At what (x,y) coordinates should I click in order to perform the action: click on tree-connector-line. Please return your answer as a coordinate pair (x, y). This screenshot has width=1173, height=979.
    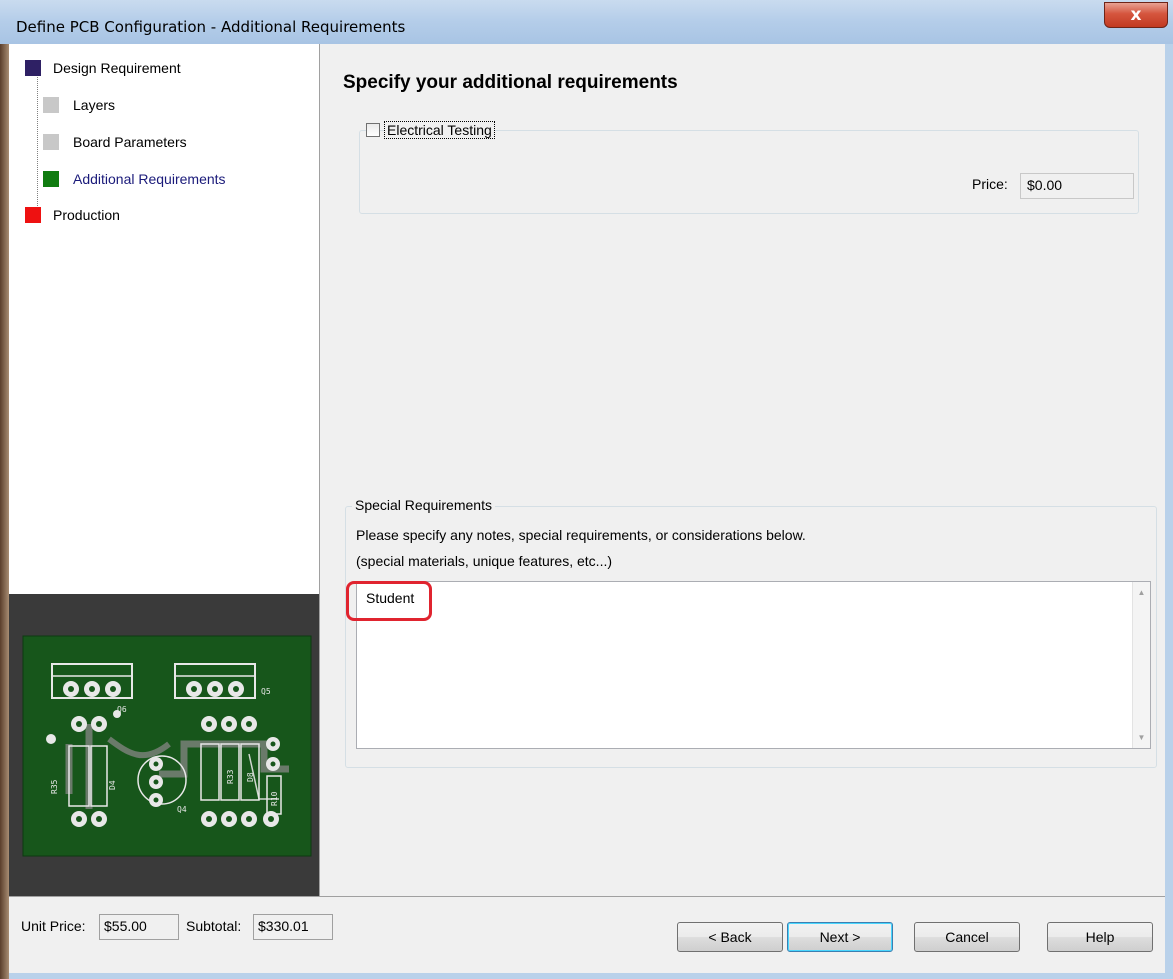
    Looking at the image, I should click on (37, 142).